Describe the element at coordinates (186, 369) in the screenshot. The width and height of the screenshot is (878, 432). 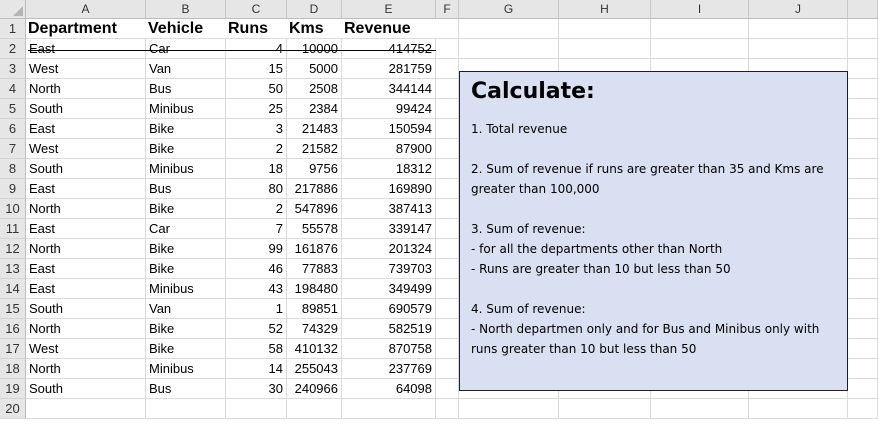
I see `cell-b18: Minibus` at that location.